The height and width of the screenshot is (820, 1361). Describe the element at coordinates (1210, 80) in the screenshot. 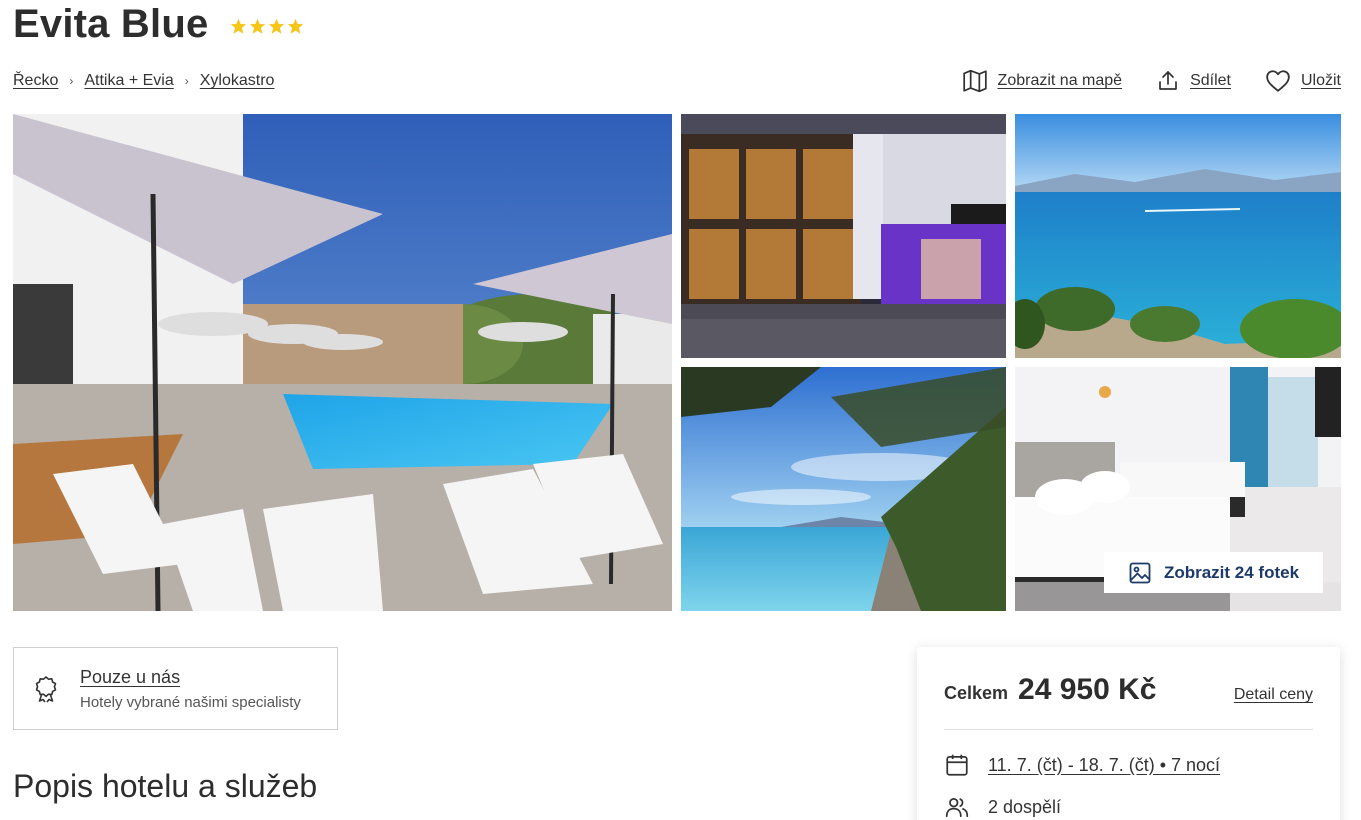

I see `share-label: Sdílet` at that location.